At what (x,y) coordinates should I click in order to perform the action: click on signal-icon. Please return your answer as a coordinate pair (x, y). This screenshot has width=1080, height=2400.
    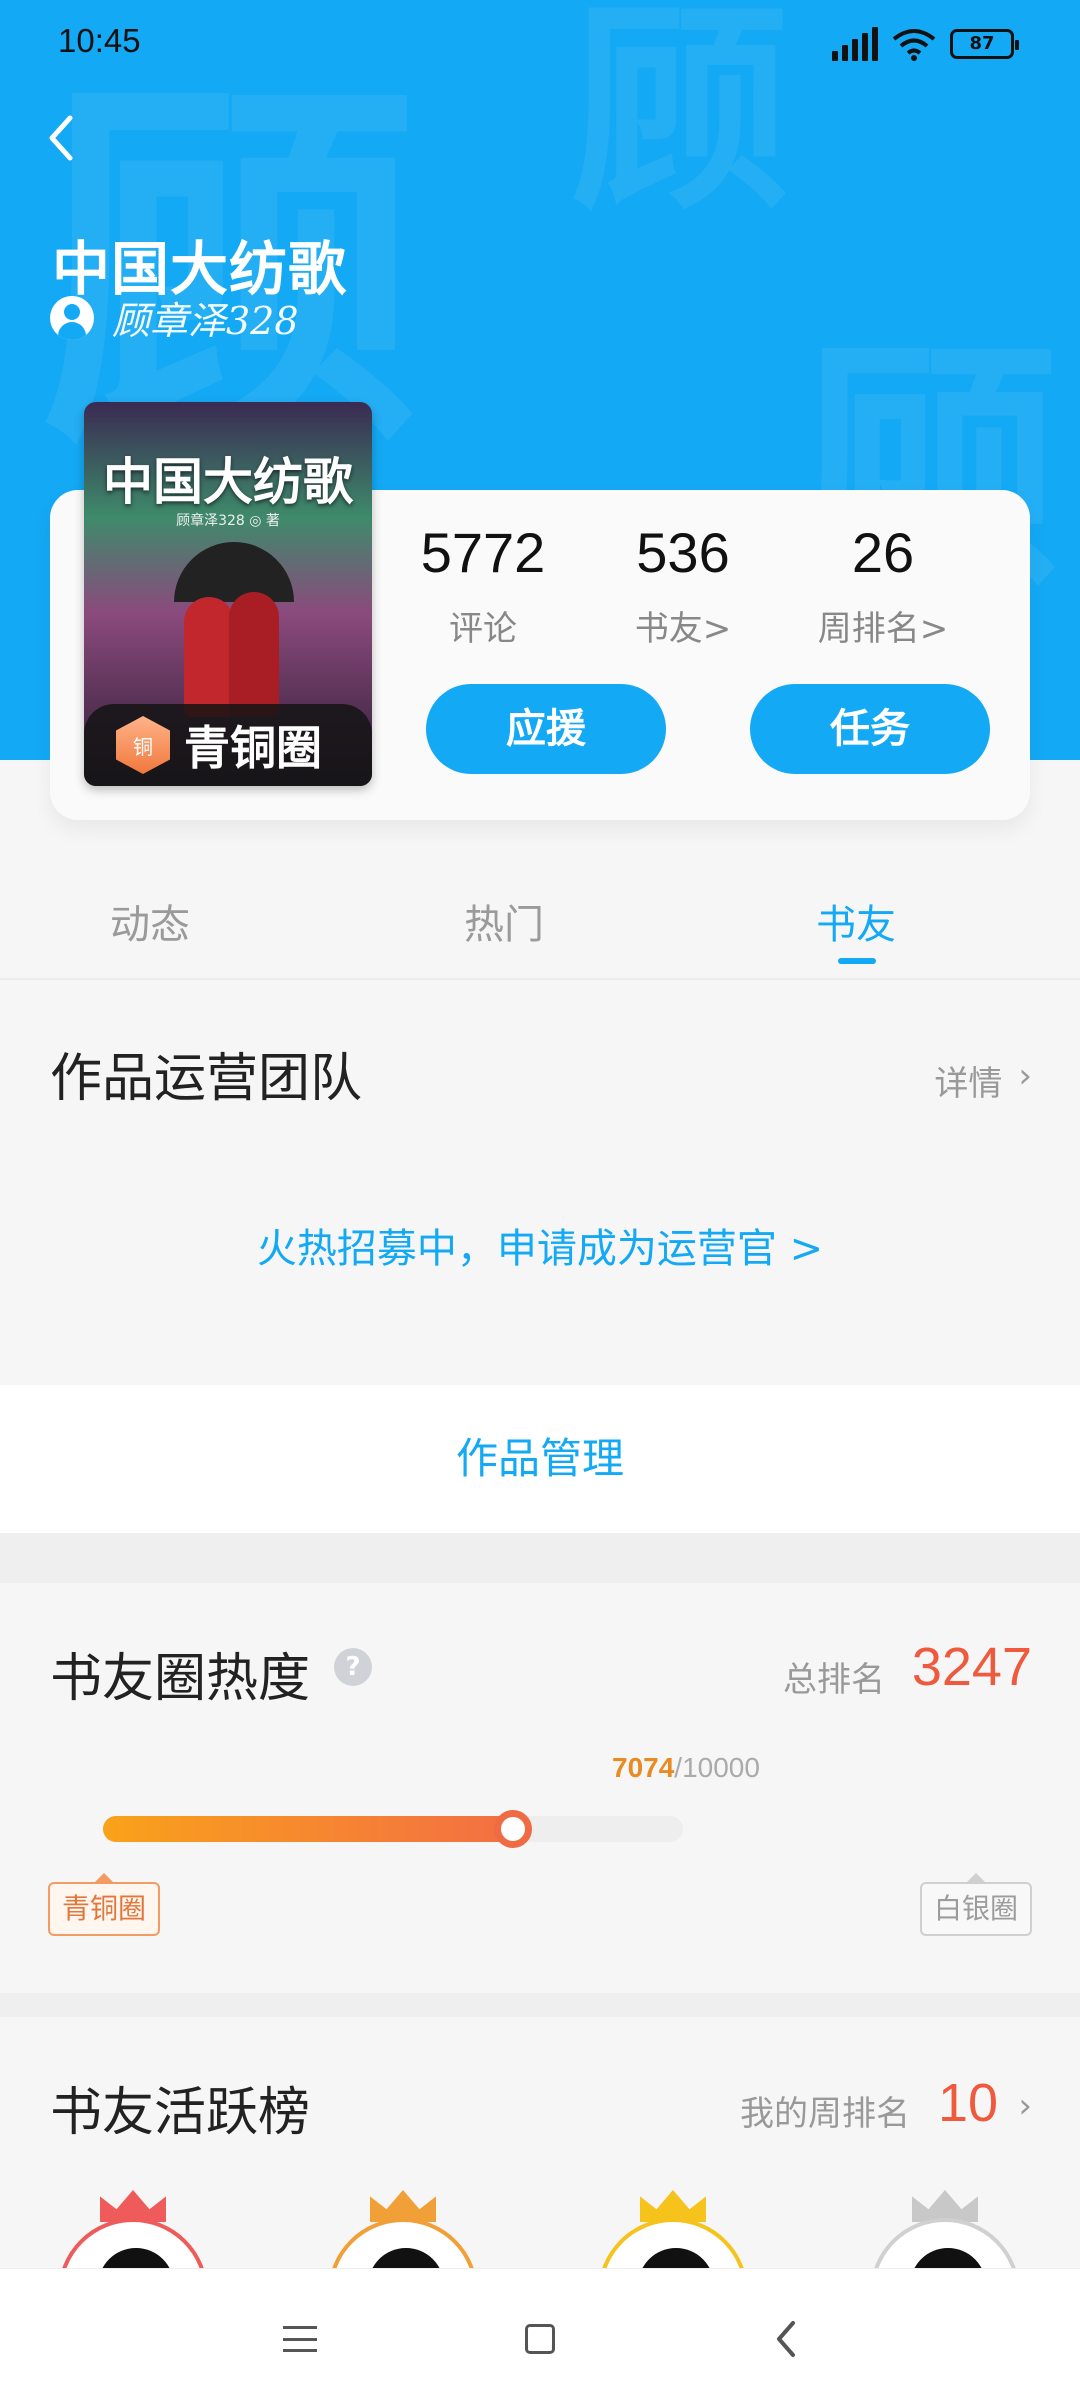
    Looking at the image, I should click on (855, 44).